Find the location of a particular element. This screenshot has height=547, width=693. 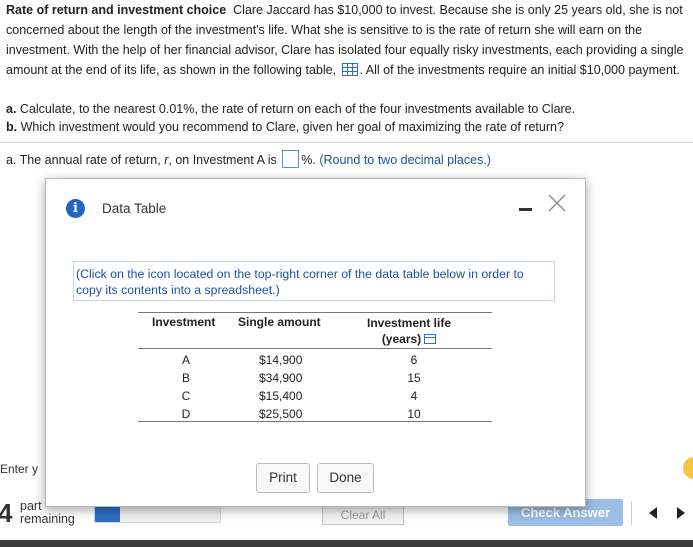

clear-all-button: Clear All is located at coordinates (363, 515).